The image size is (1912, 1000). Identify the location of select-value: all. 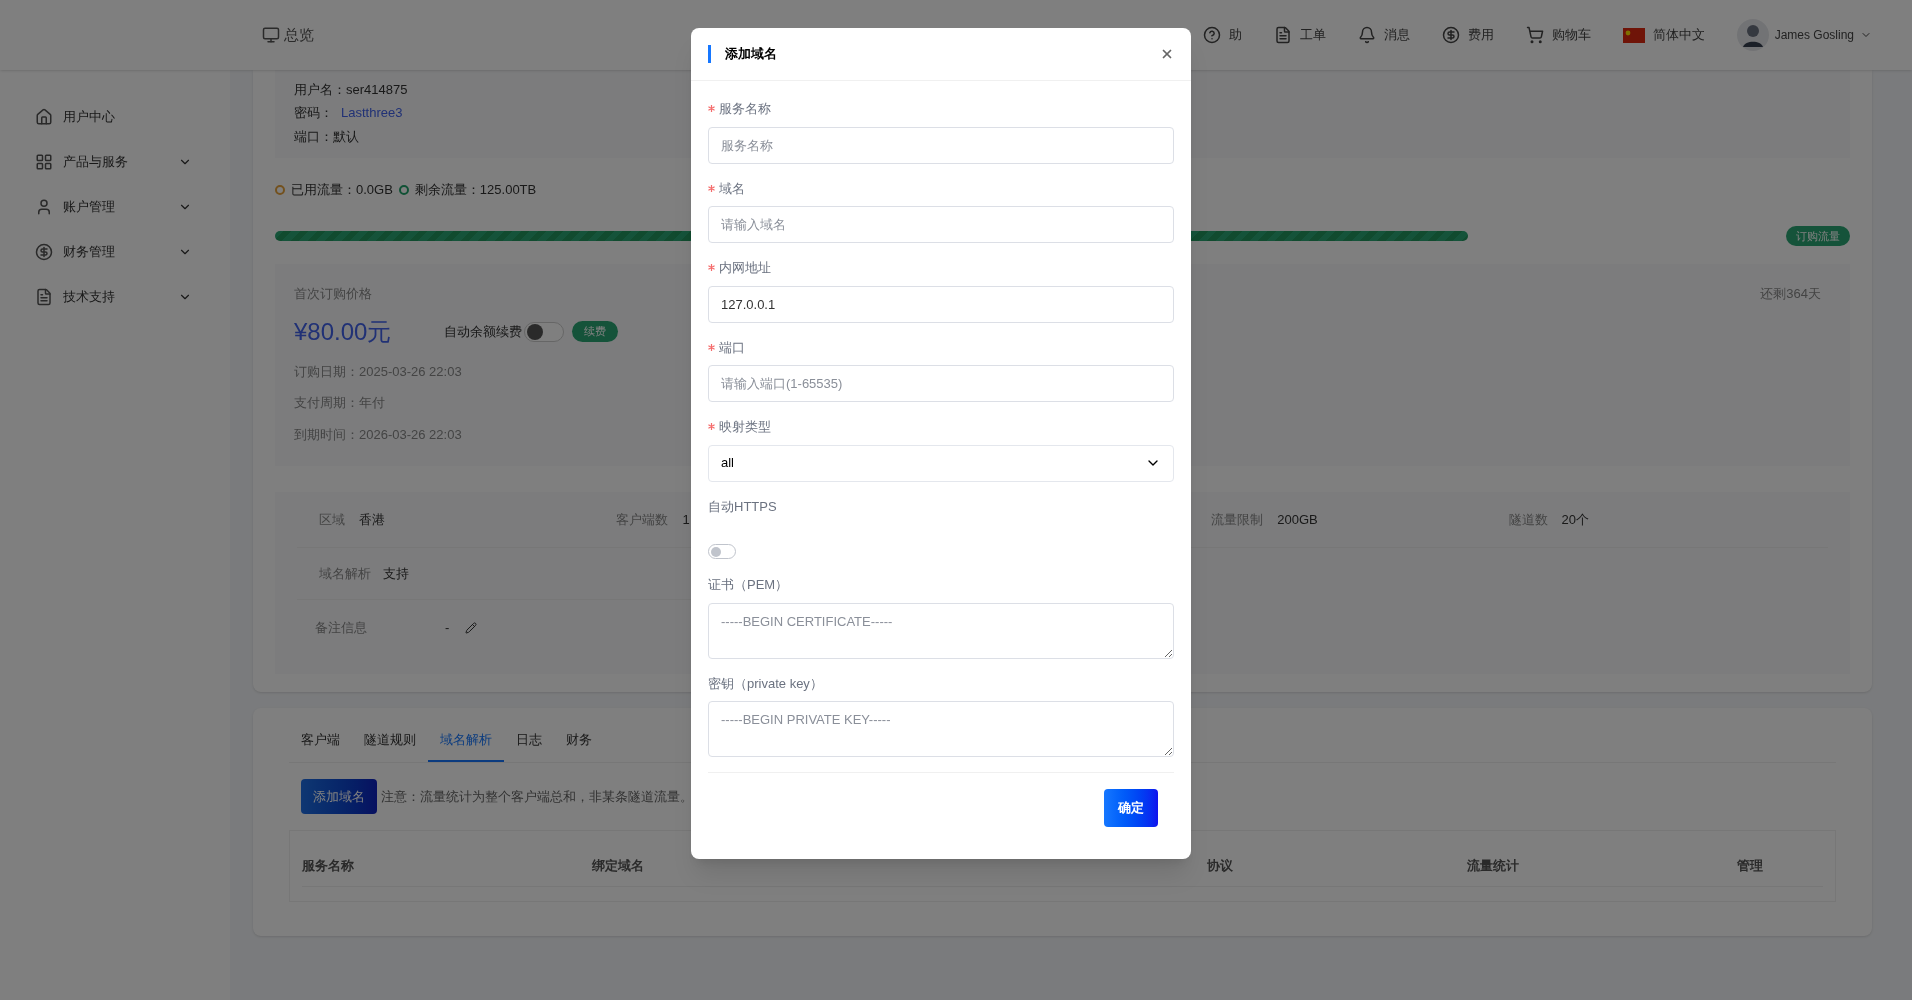
(727, 463).